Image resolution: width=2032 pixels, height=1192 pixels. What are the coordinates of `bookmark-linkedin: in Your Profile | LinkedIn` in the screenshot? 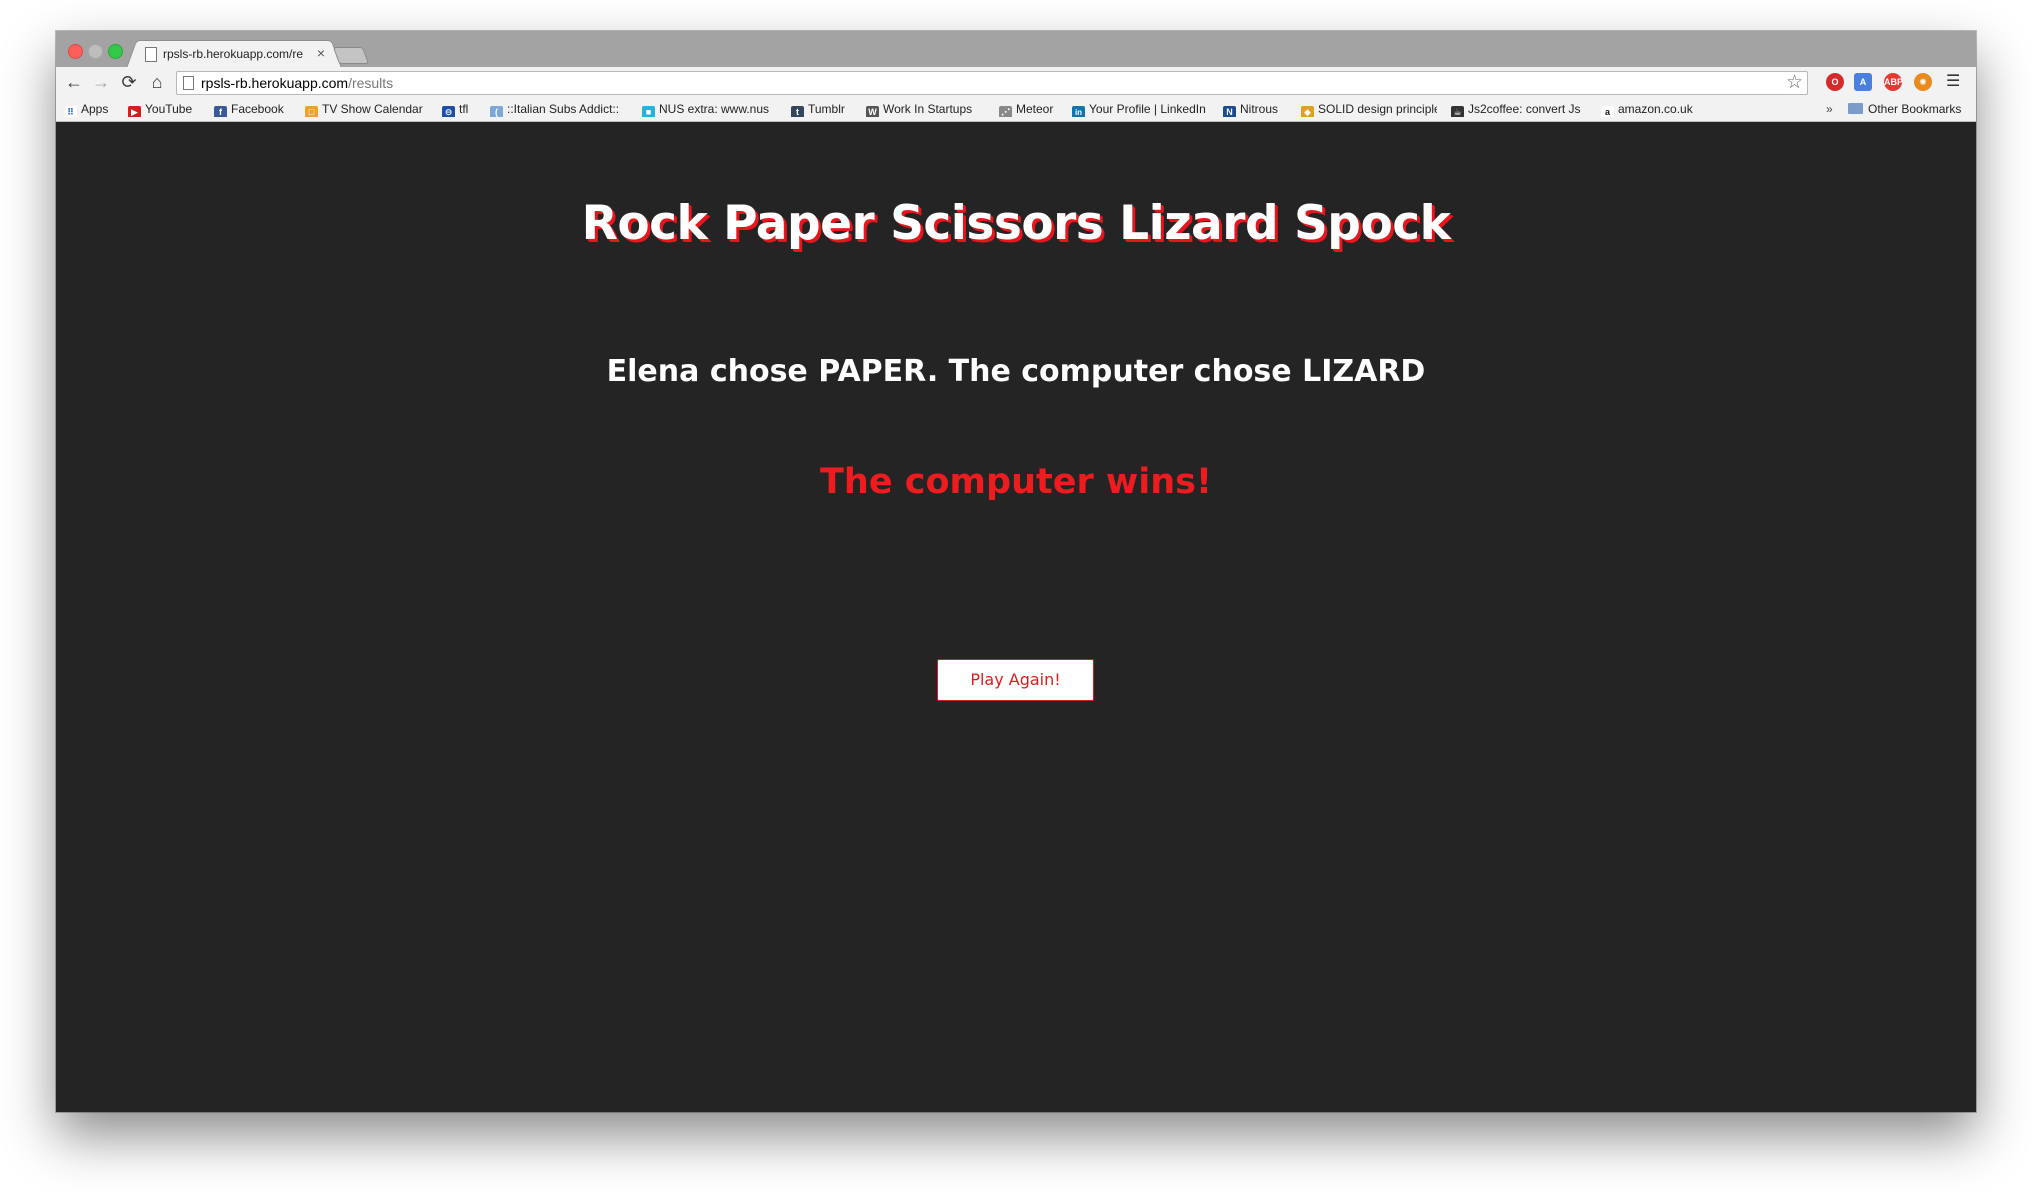 It's located at (1142, 109).